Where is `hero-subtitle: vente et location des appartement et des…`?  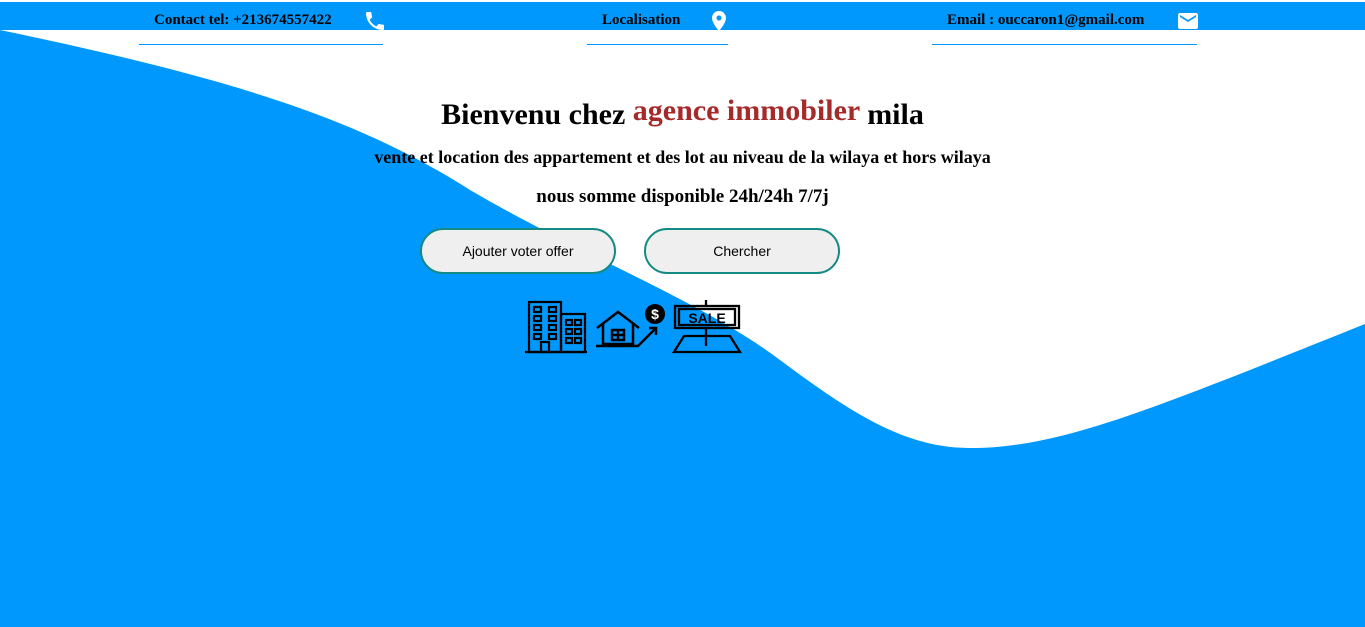 hero-subtitle: vente et location des appartement et des… is located at coordinates (682, 157).